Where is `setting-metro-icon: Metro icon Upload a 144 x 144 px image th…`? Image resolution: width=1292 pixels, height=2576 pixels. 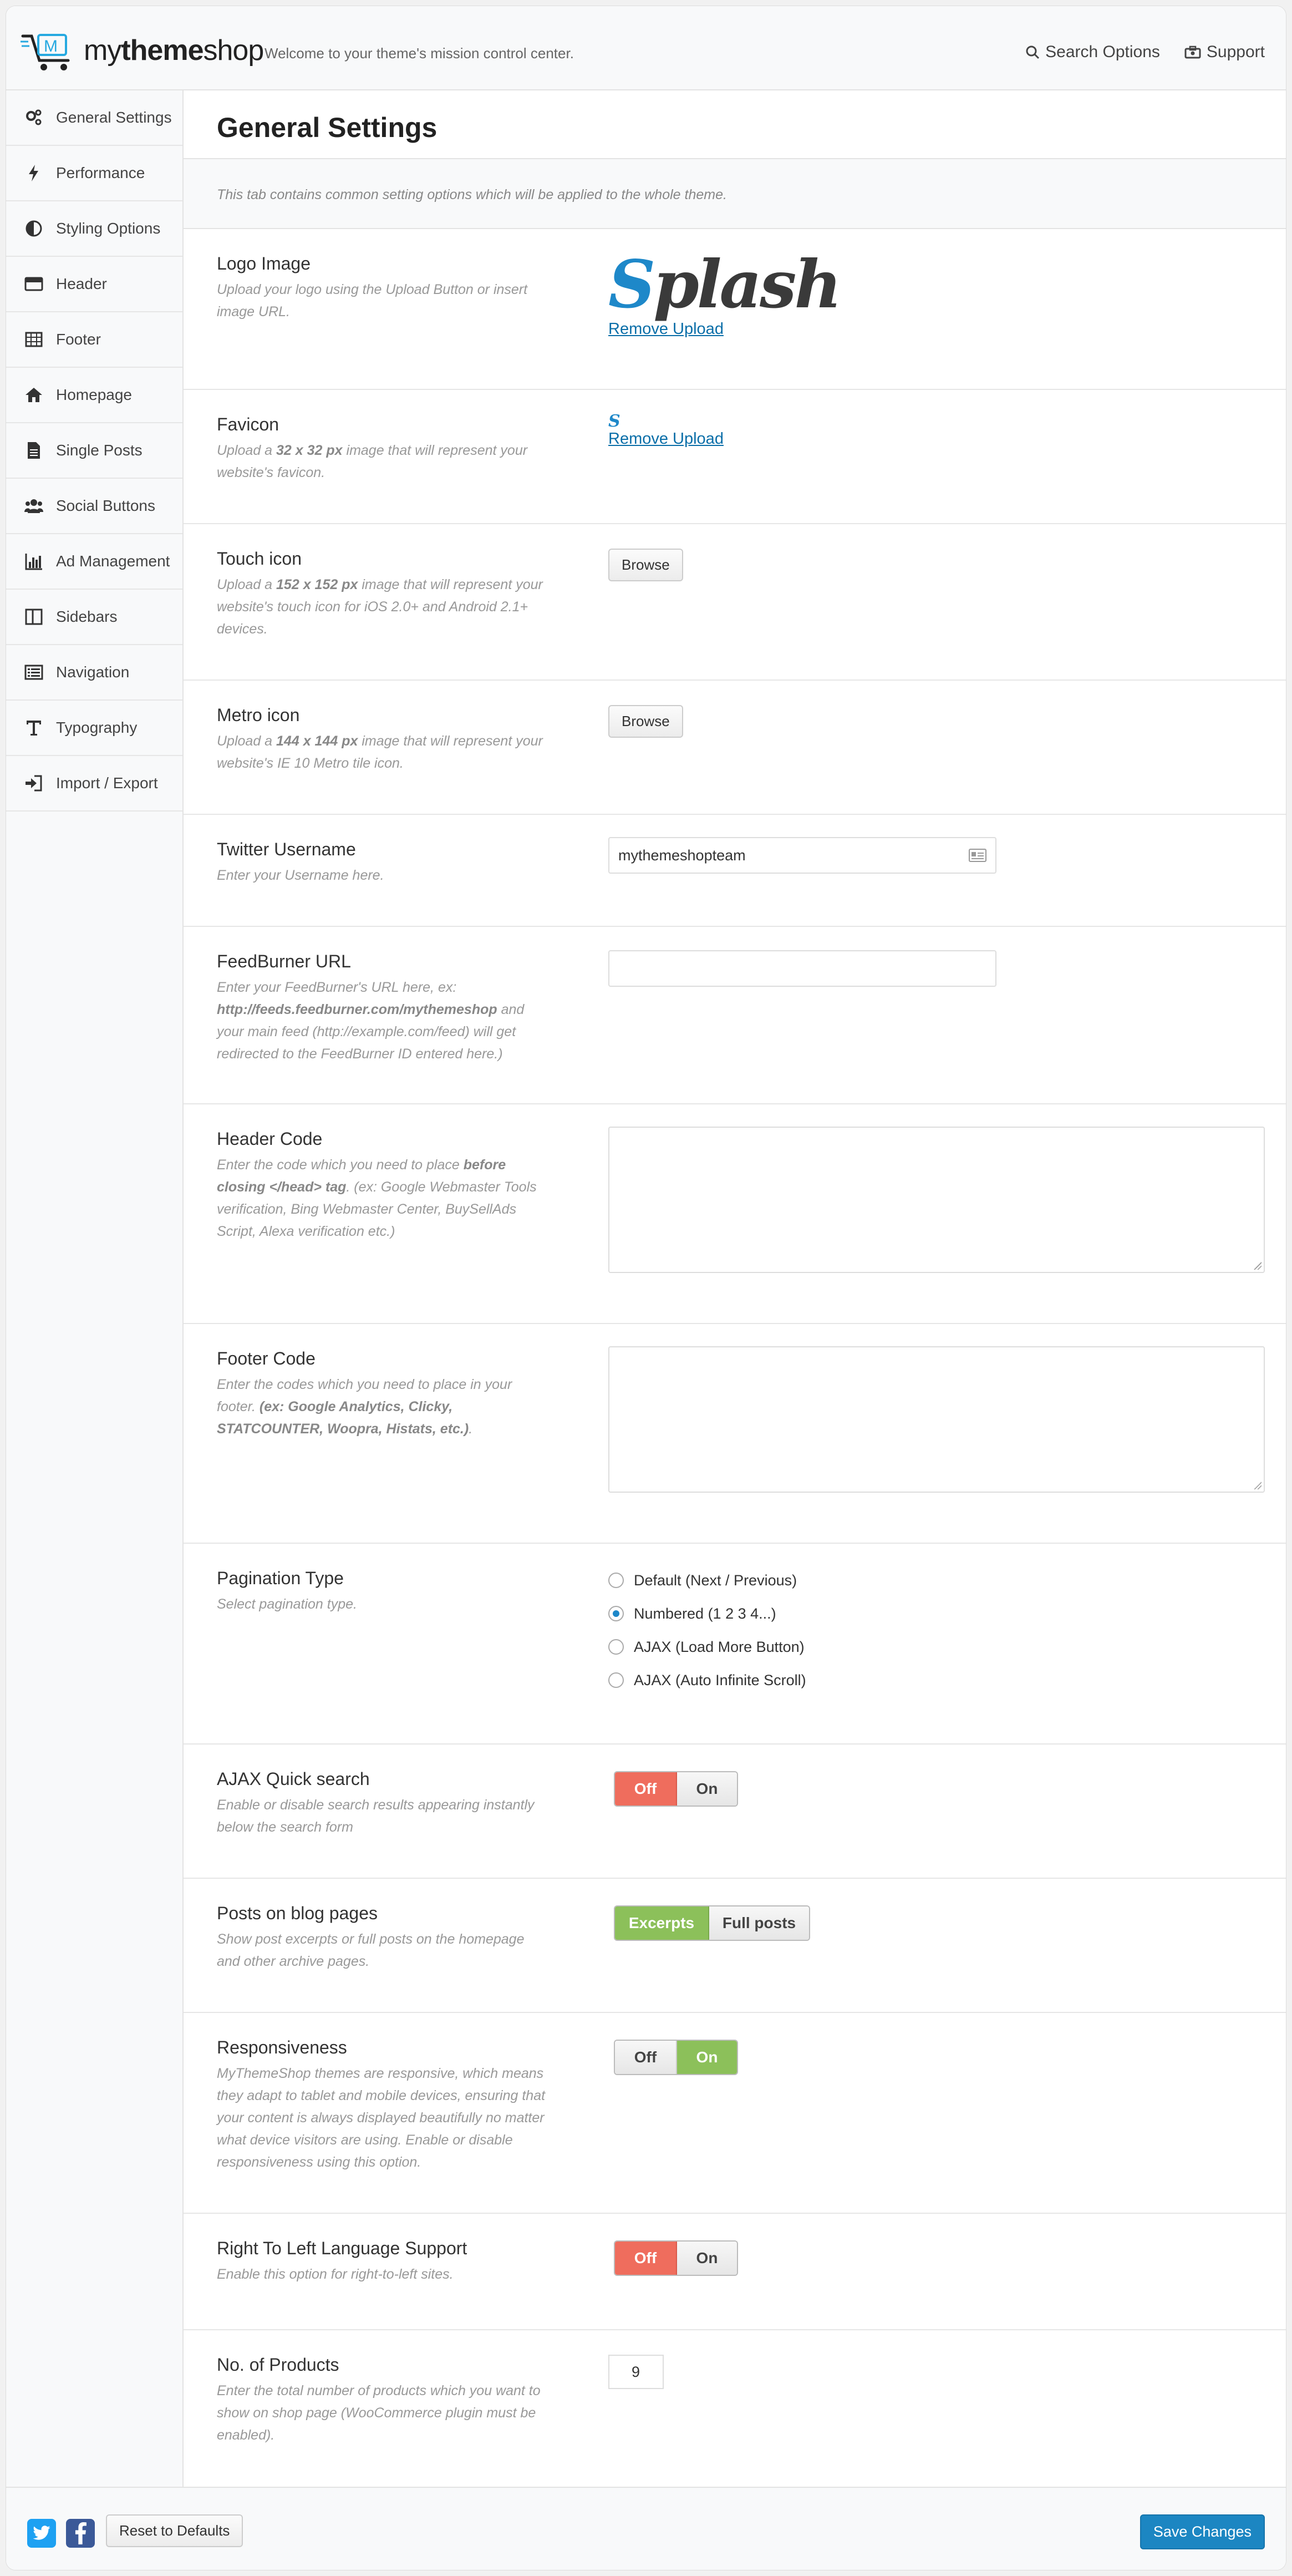 setting-metro-icon: Metro icon Upload a 144 x 144 px image th… is located at coordinates (735, 748).